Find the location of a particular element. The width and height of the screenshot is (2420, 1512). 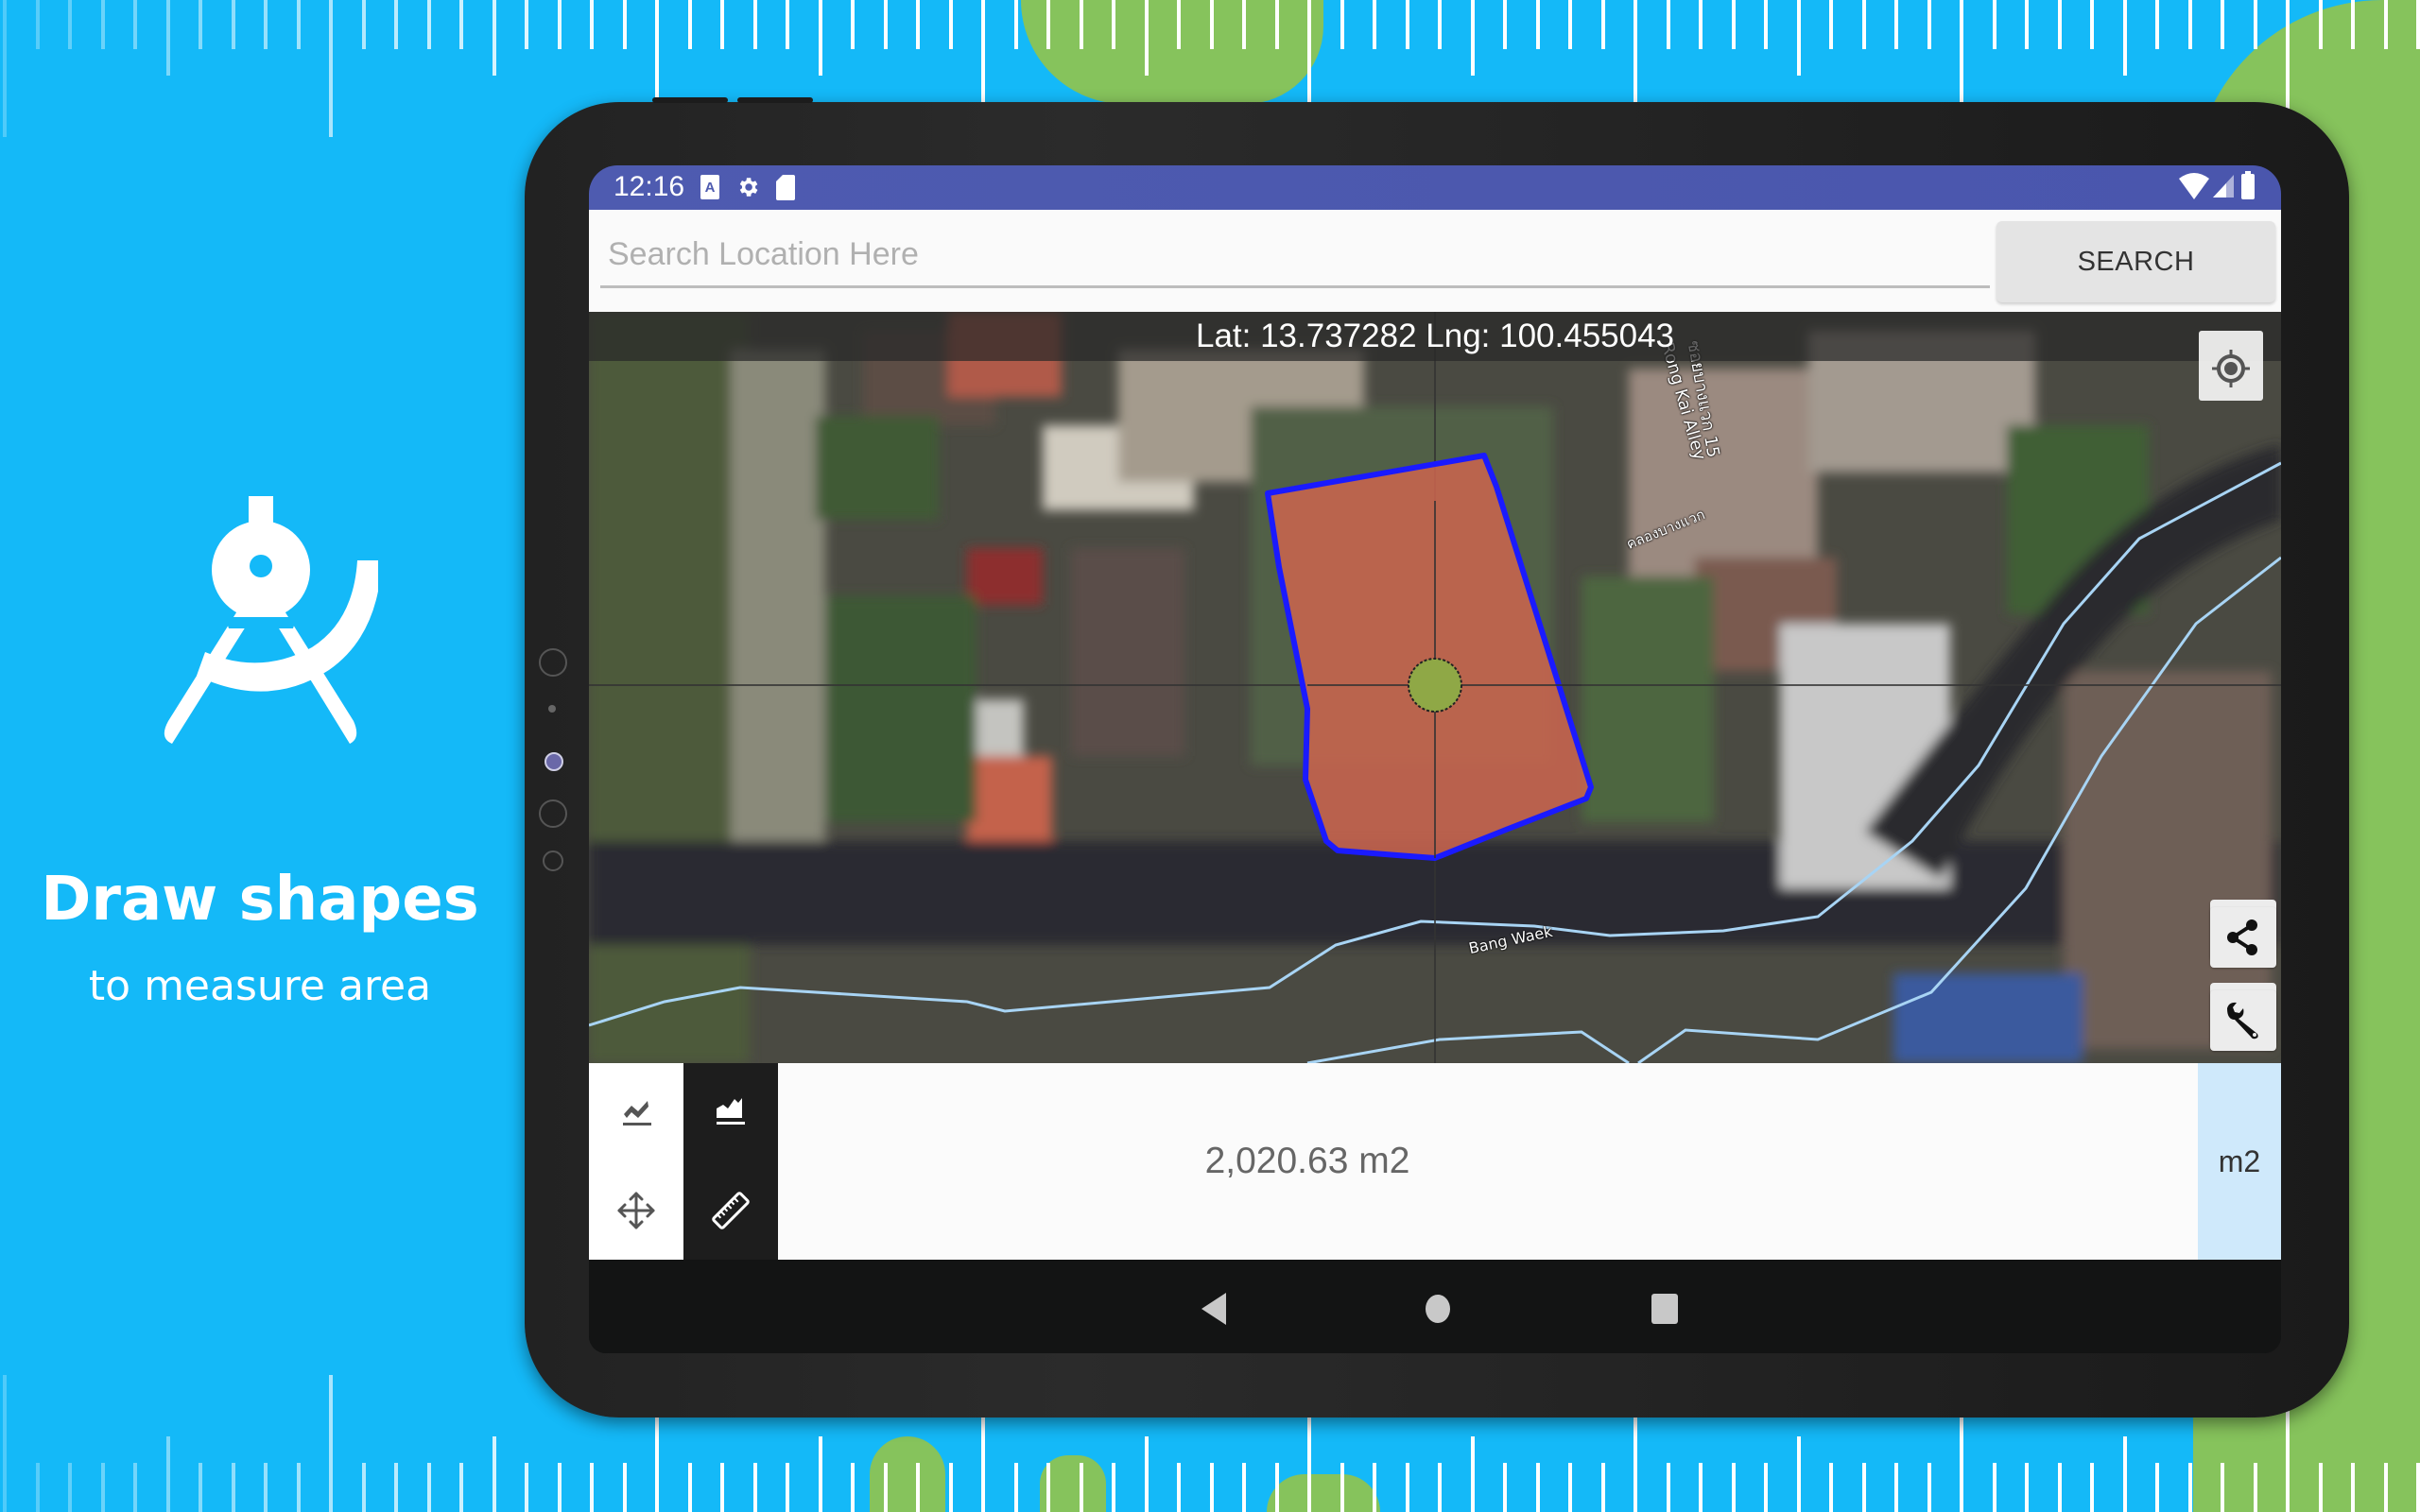

tablet-power-button is located at coordinates (775, 100).